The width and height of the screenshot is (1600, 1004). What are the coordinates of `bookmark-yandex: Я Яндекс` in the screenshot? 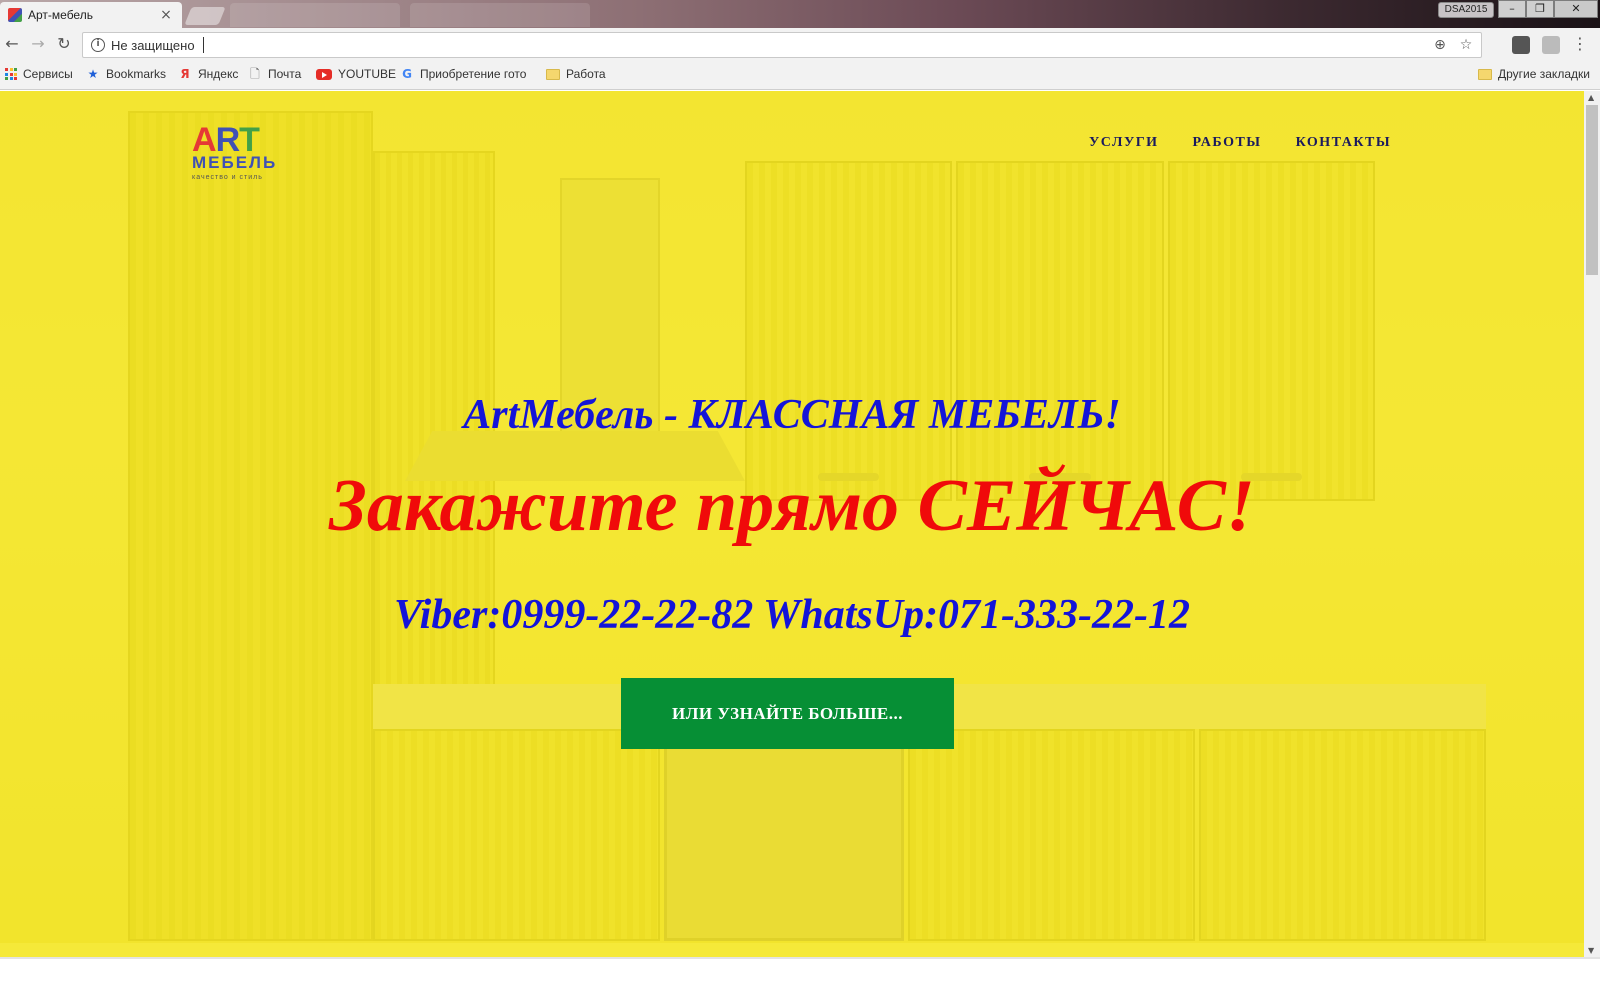 It's located at (208, 74).